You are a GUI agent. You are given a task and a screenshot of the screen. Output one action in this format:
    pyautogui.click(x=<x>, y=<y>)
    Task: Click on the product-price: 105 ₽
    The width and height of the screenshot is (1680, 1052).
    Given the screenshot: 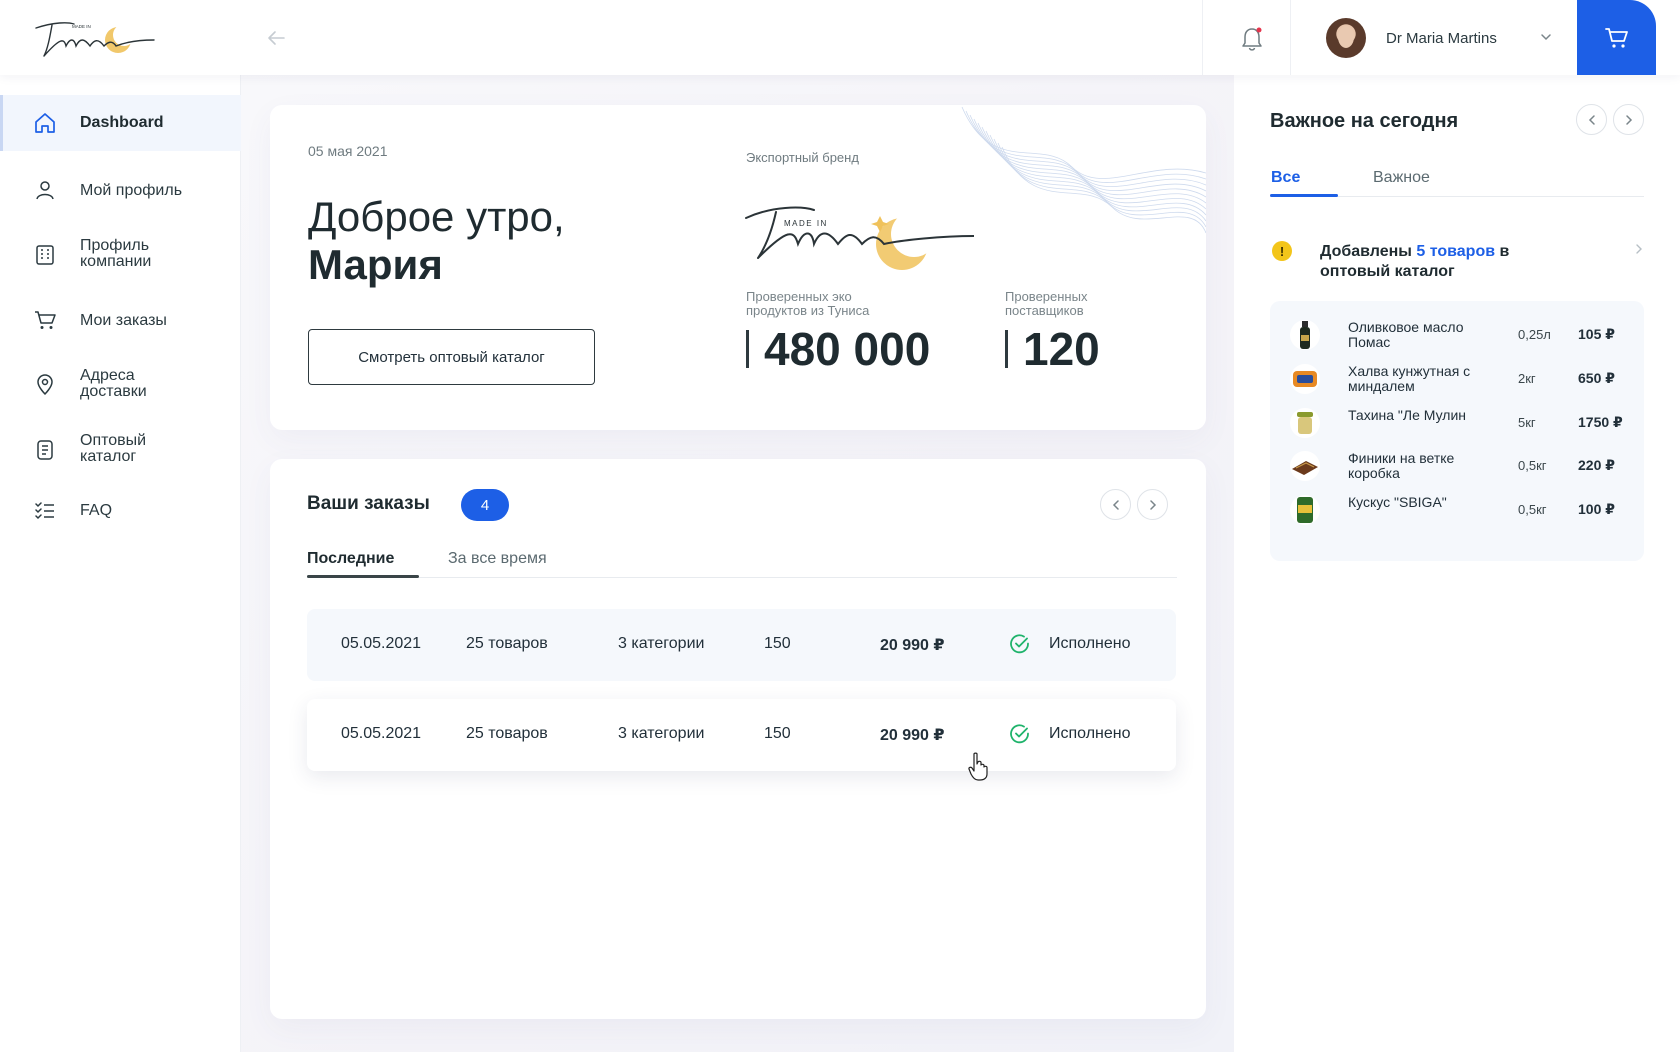 What is the action you would take?
    pyautogui.click(x=1596, y=334)
    